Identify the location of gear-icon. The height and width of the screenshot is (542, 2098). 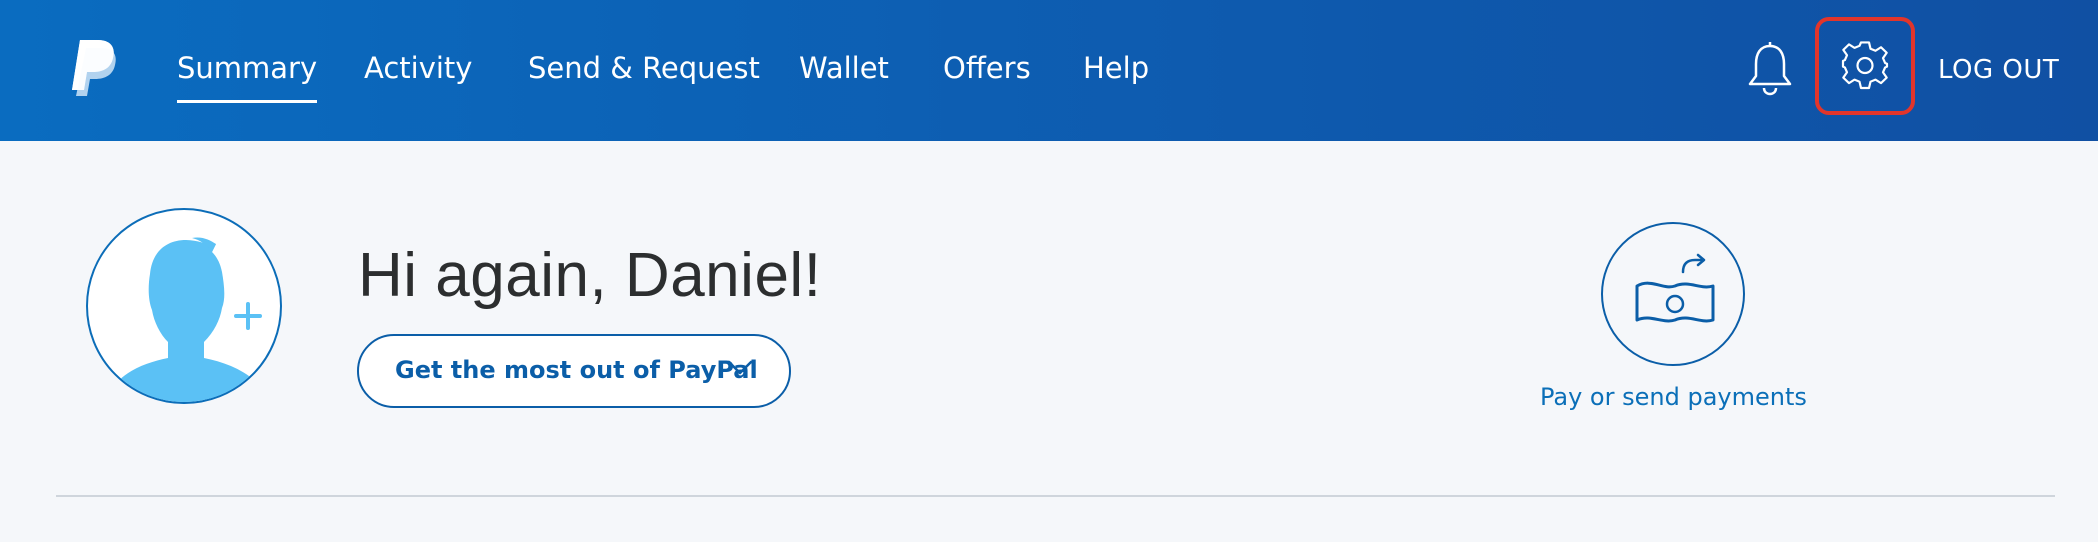
(1865, 65).